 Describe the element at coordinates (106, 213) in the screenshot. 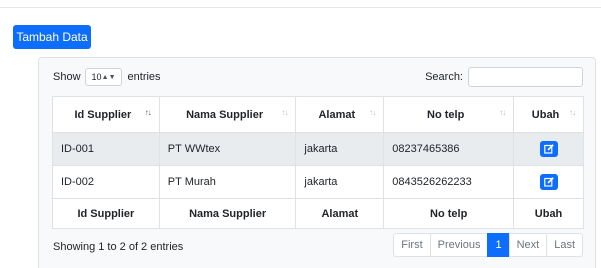

I see `footer-cell-id: Id Supplier` at that location.